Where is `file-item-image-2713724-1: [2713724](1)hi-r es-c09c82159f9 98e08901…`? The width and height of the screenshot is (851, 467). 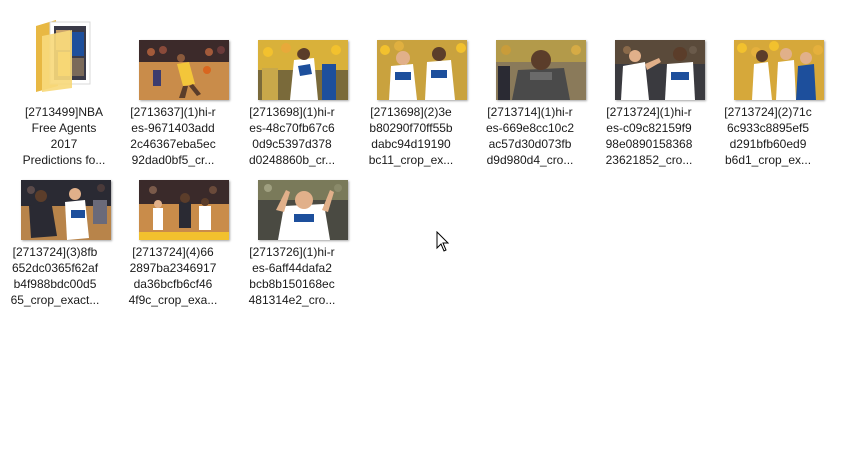
file-item-image-2713724-1: [2713724](1)hi-r es-c09c82159f9 98e08901… is located at coordinates (650, 109).